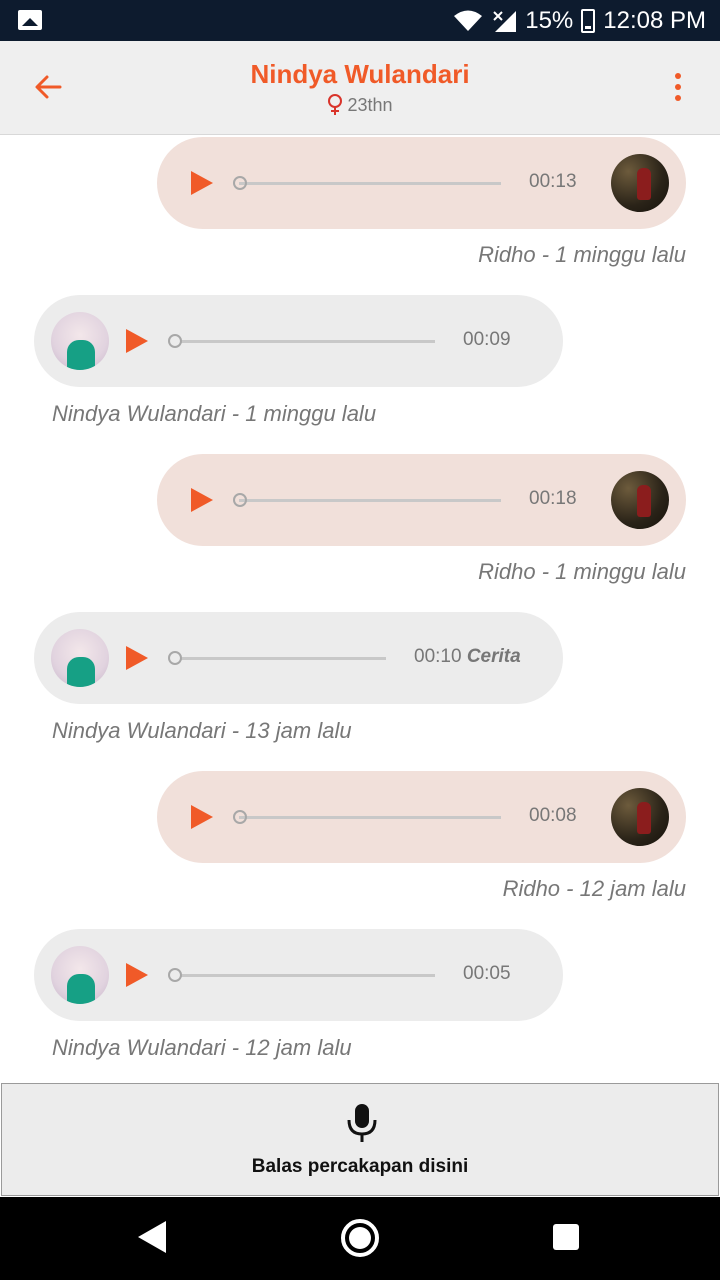 Image resolution: width=720 pixels, height=1280 pixels. Describe the element at coordinates (493, 656) in the screenshot. I see `story-tag: Cerita` at that location.